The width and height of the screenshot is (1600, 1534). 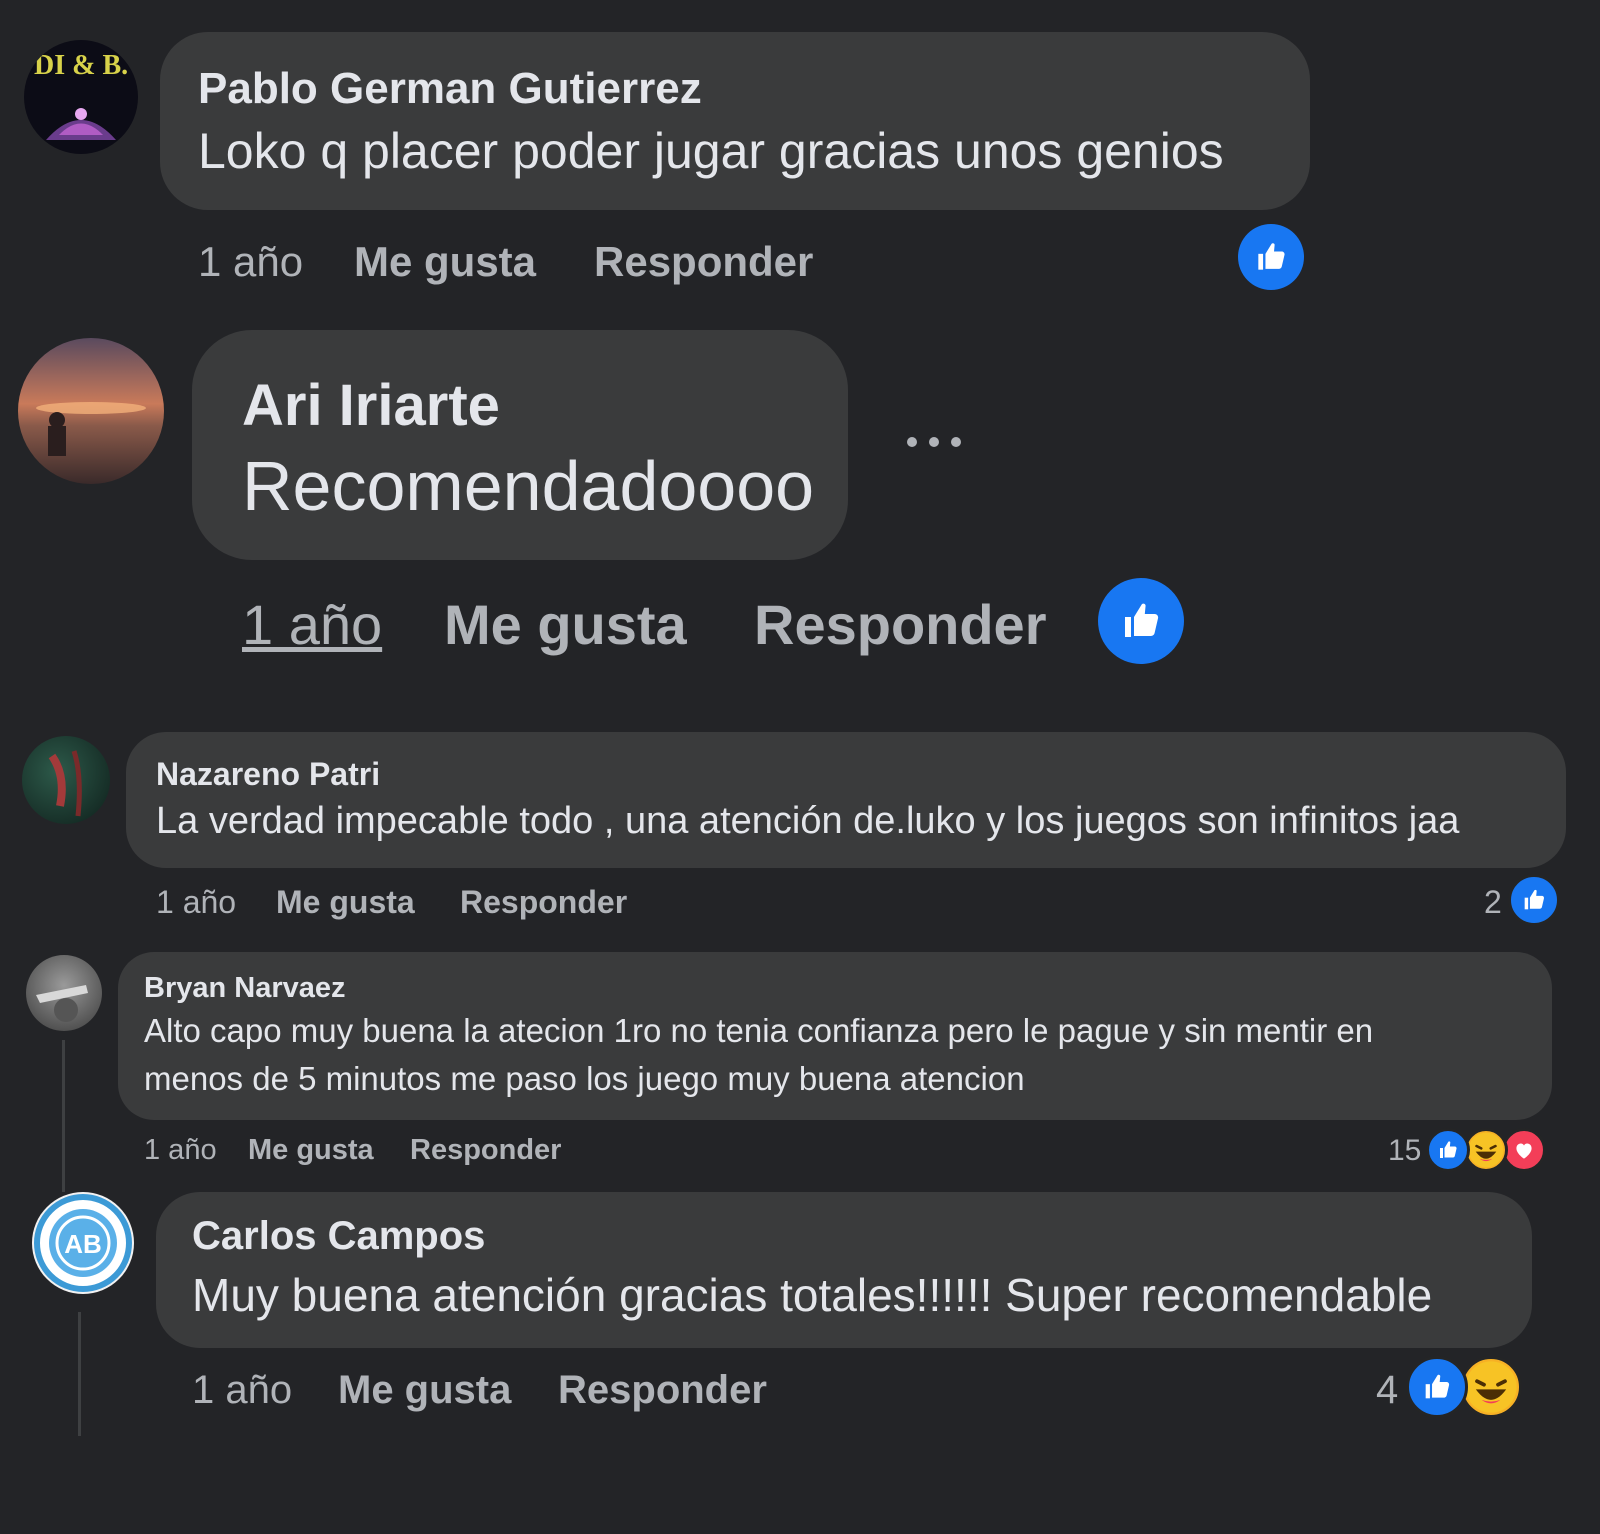 I want to click on author-name: Pablo German Gutierrez, so click(x=450, y=89).